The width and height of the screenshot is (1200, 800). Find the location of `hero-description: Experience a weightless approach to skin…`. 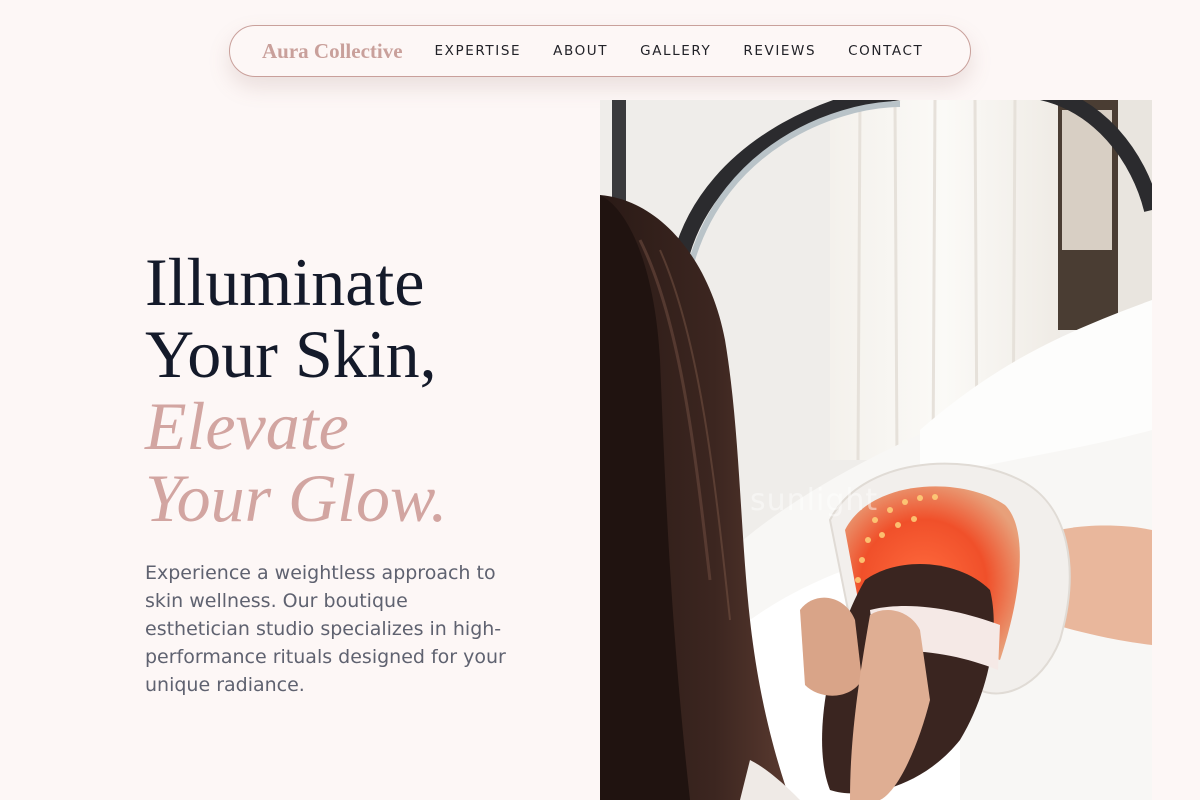

hero-description: Experience a weightless approach to skin… is located at coordinates (325, 629).